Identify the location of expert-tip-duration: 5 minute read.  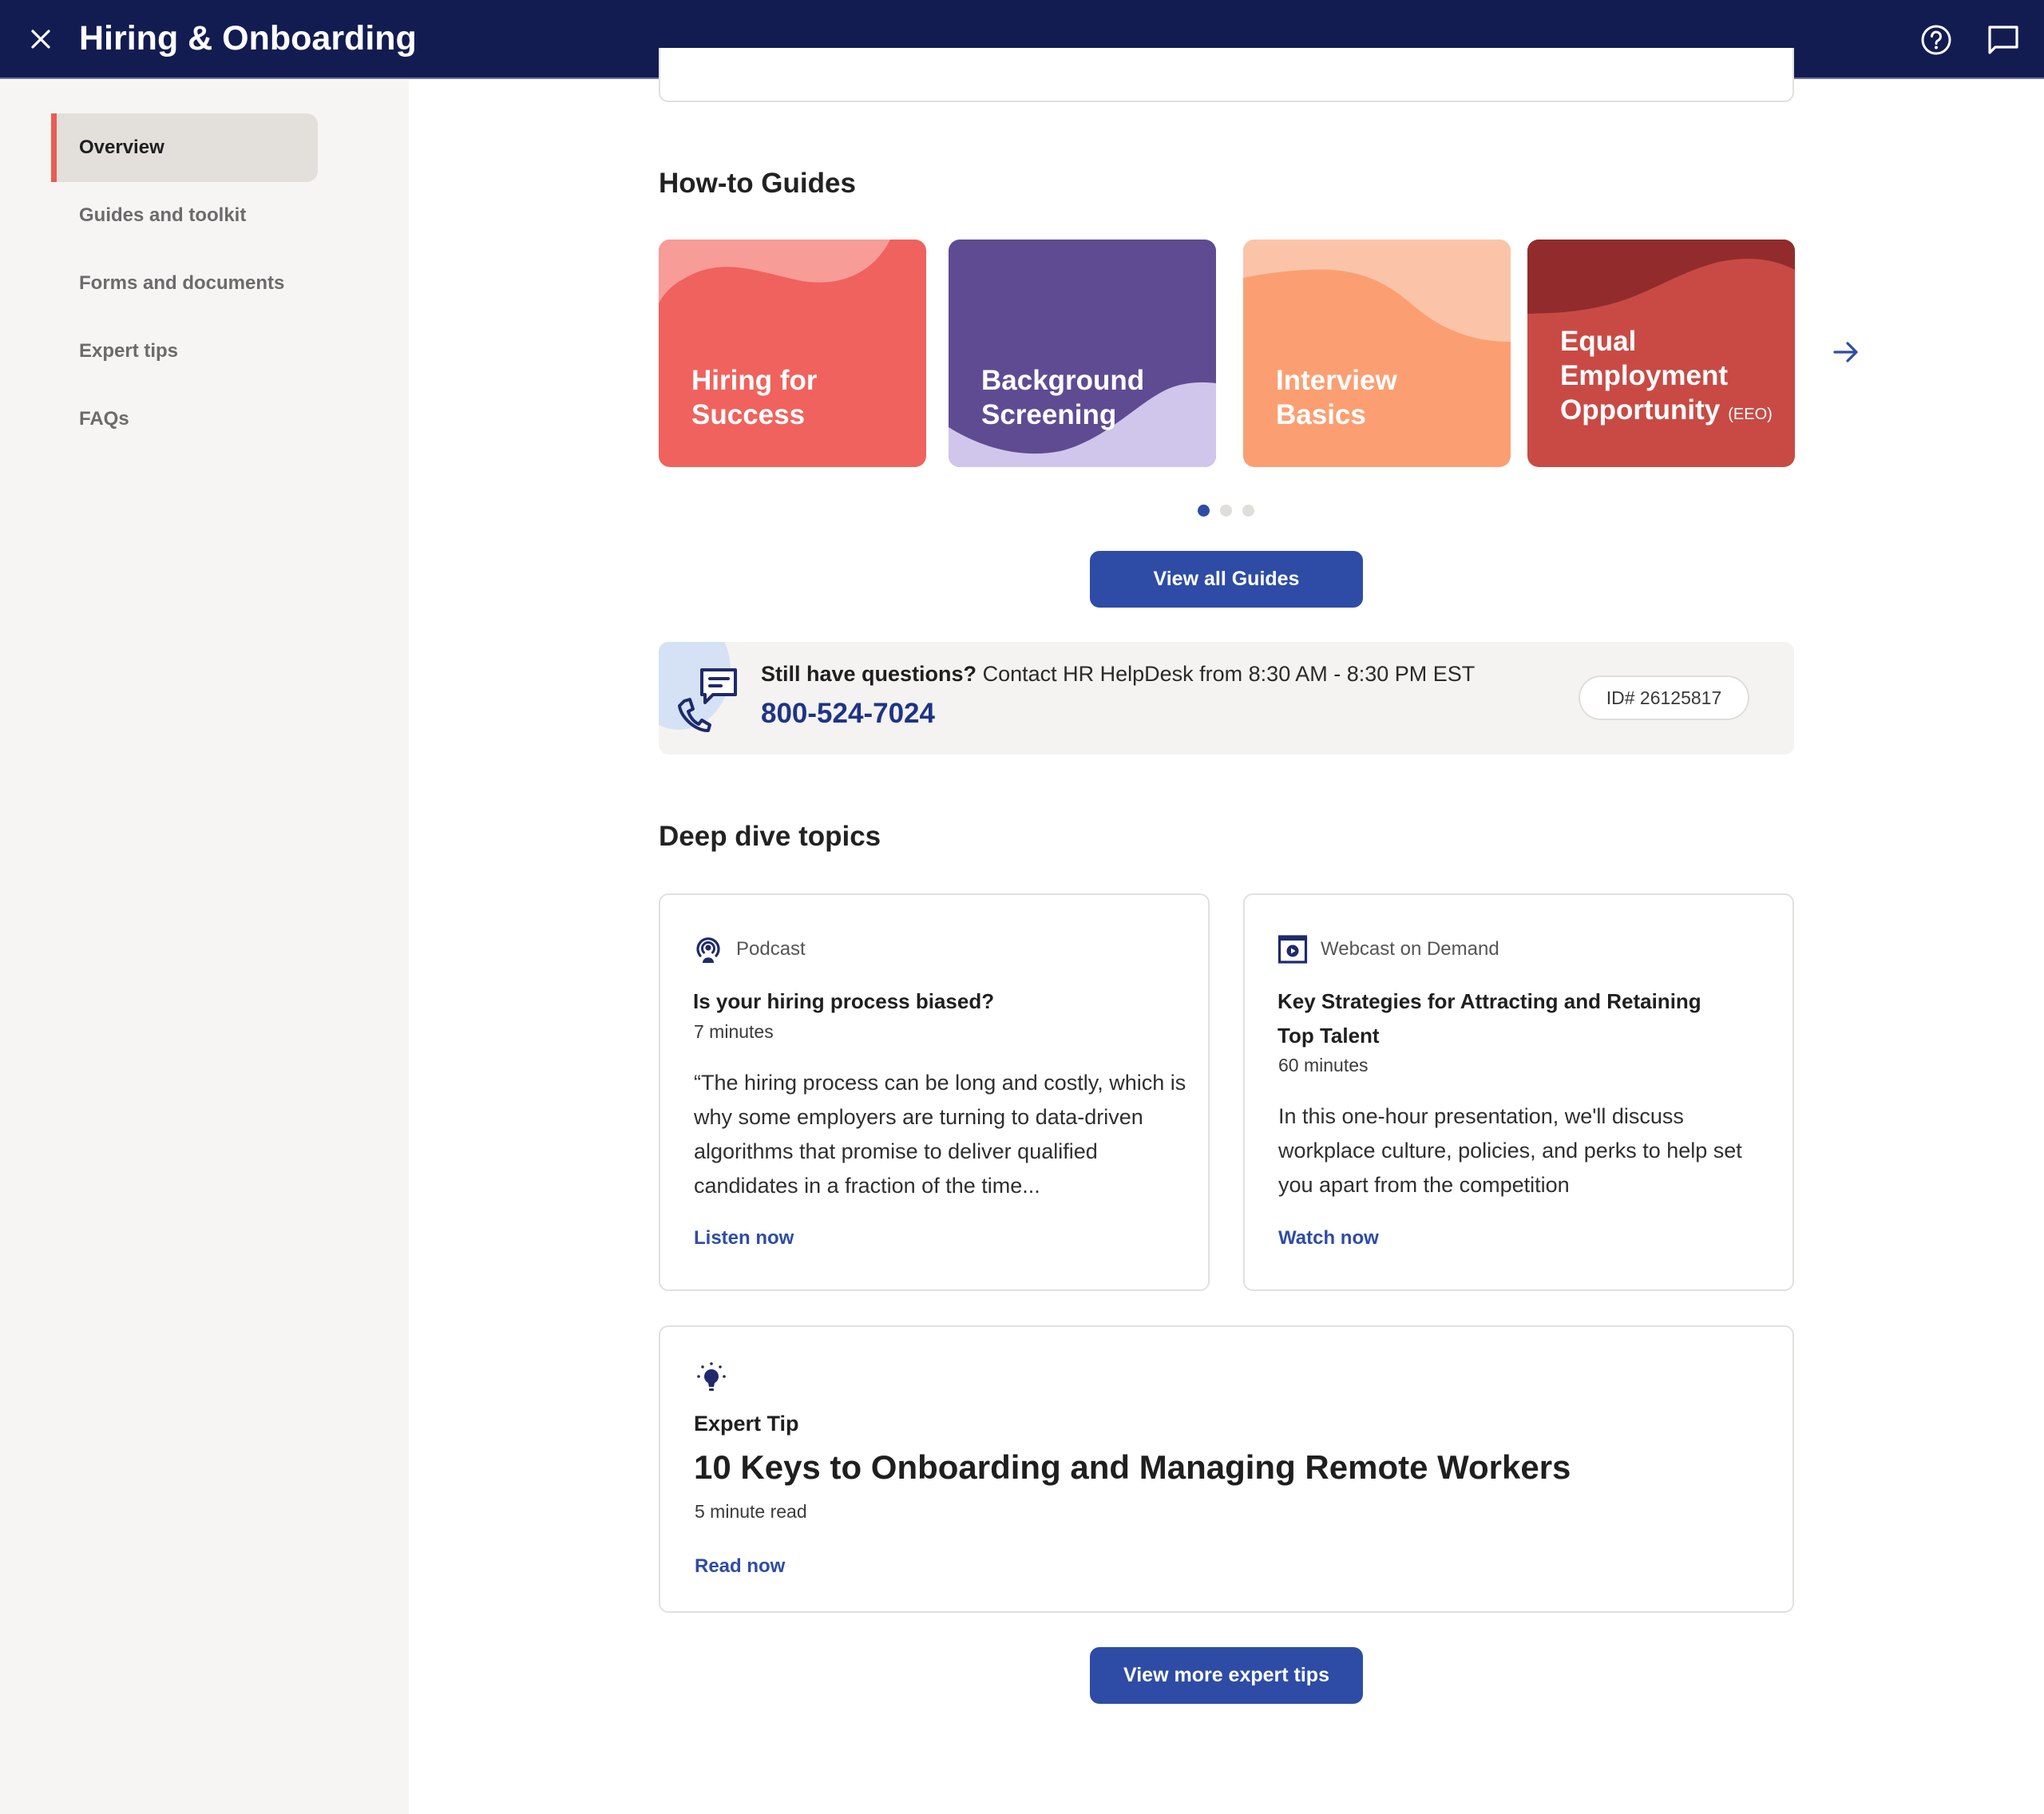
(751, 1512).